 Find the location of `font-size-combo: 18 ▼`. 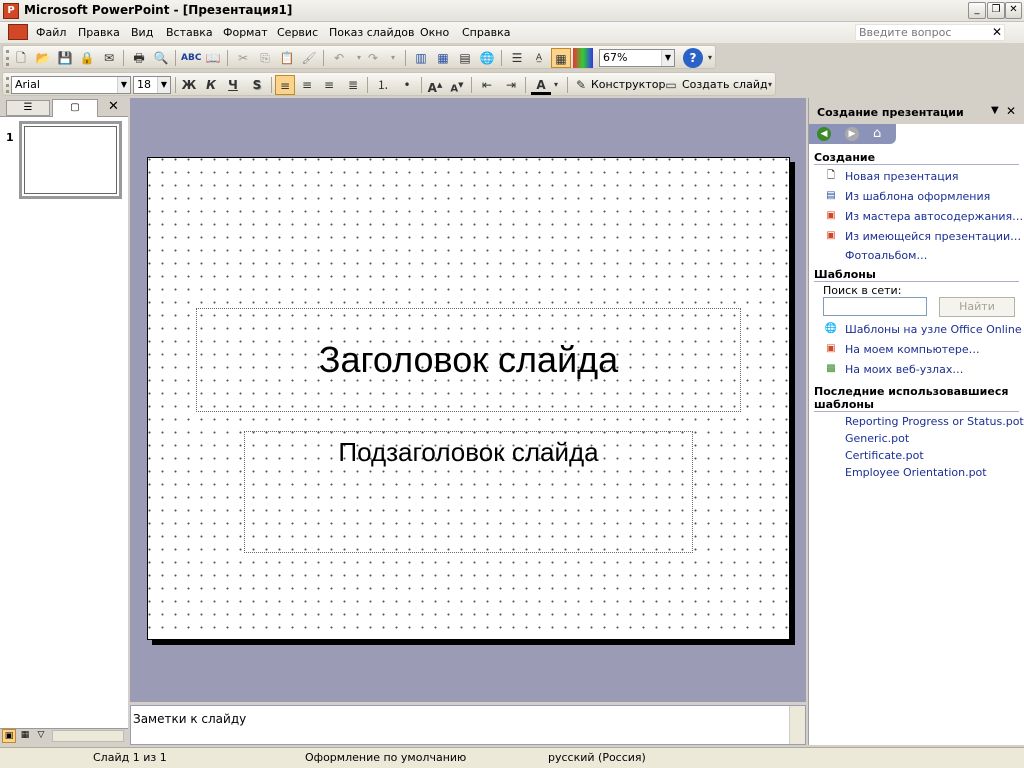

font-size-combo: 18 ▼ is located at coordinates (152, 85).